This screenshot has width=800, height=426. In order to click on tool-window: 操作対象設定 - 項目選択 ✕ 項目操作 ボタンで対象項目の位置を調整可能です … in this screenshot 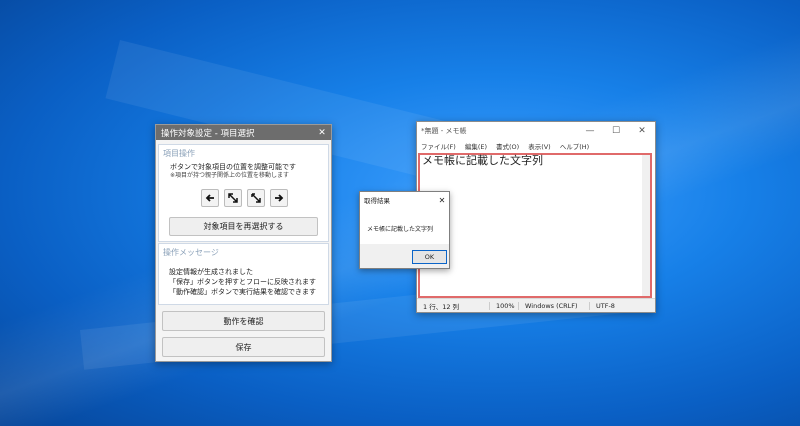, I will do `click(243, 243)`.